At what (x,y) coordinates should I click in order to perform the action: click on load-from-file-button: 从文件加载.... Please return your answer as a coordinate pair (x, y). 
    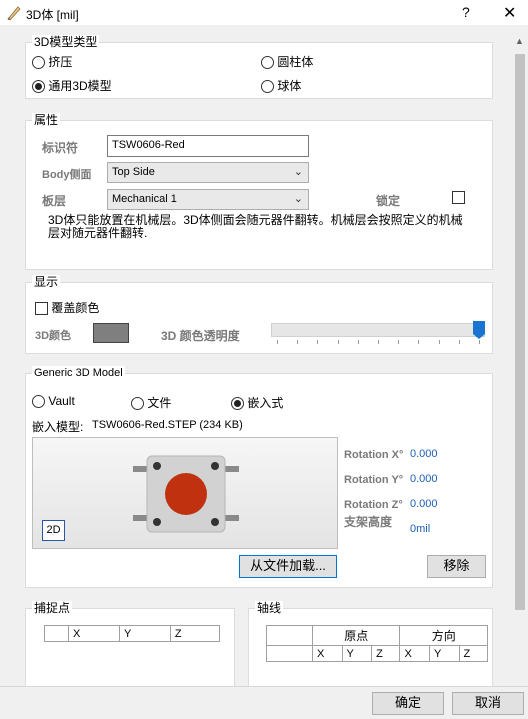
    Looking at the image, I should click on (288, 566).